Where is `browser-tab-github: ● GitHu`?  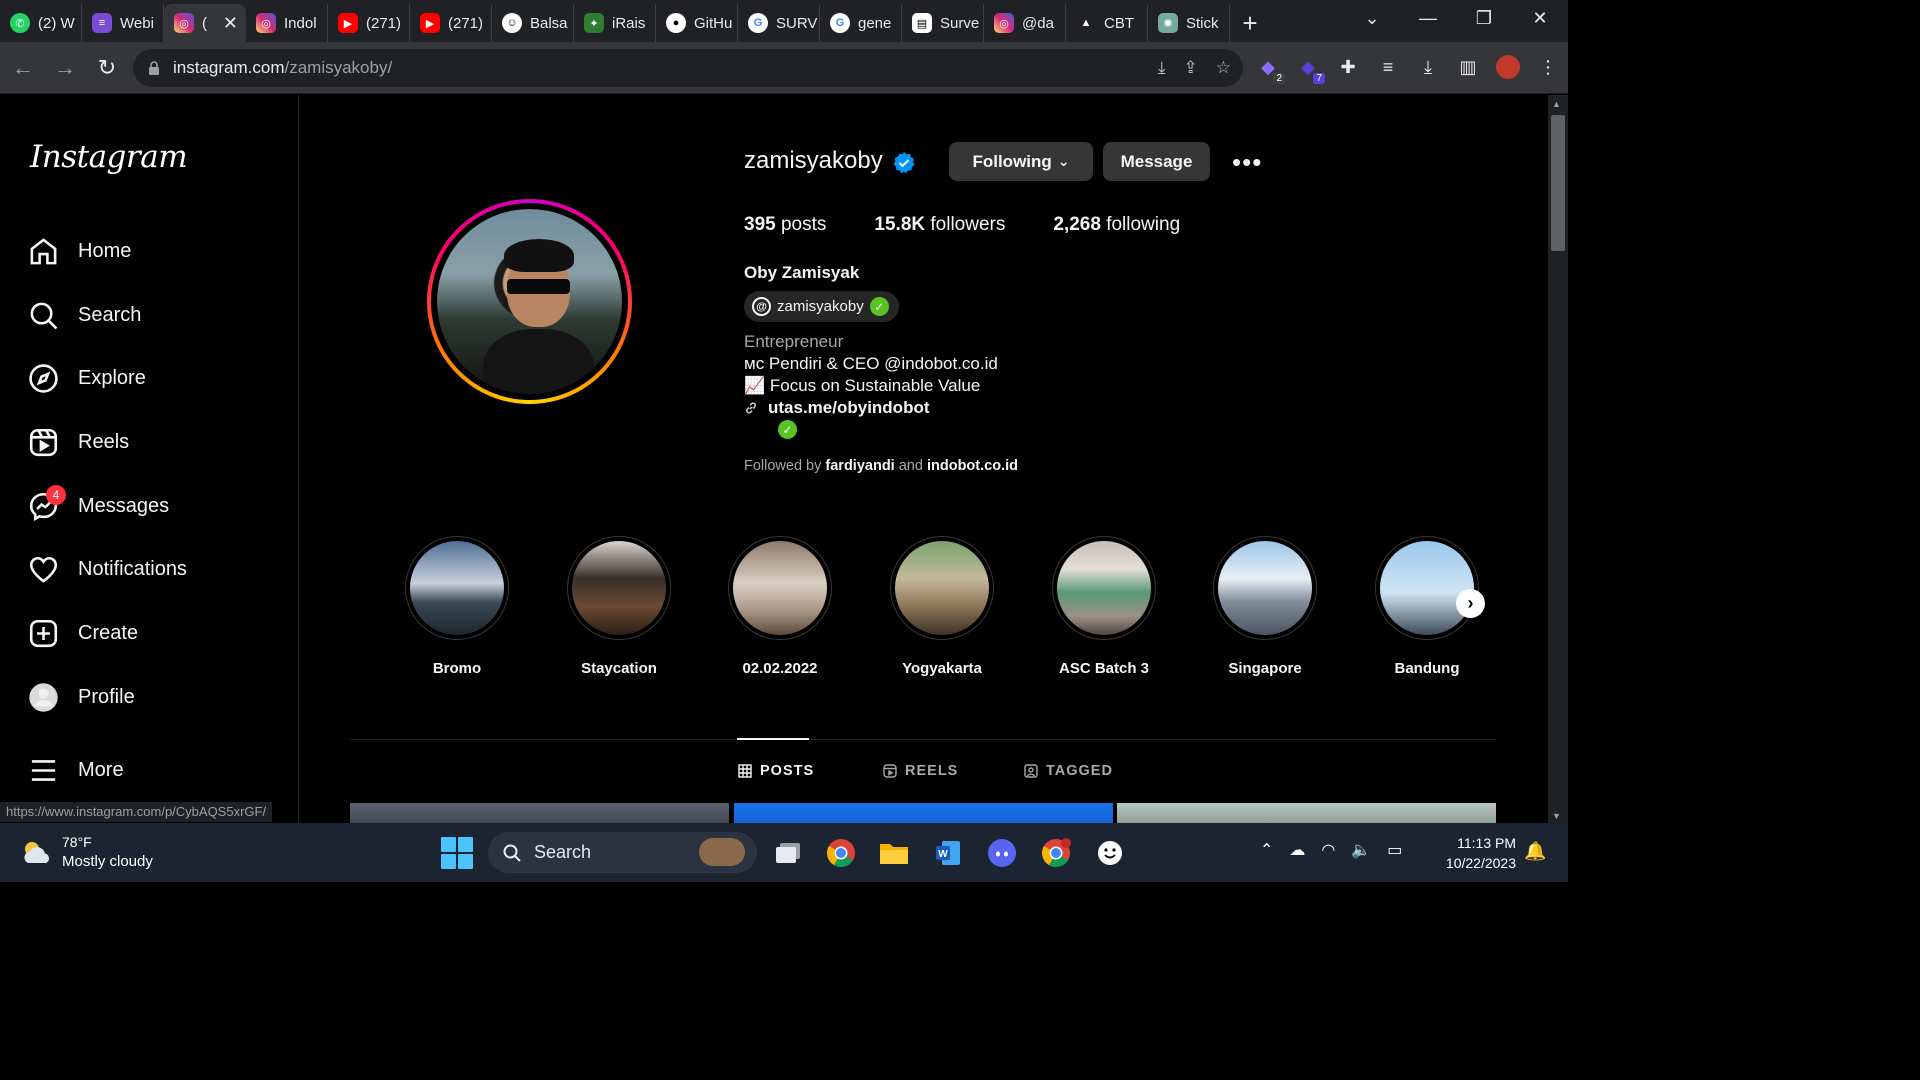
browser-tab-github: ● GitHu is located at coordinates (697, 23).